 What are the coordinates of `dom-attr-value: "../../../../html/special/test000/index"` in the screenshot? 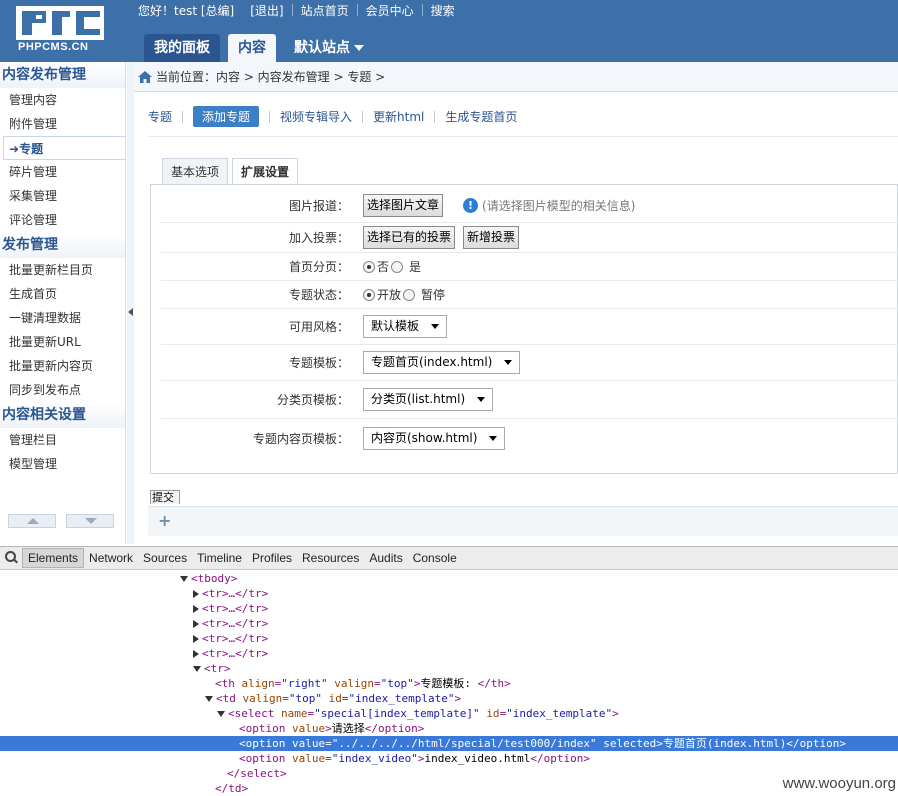 It's located at (464, 743).